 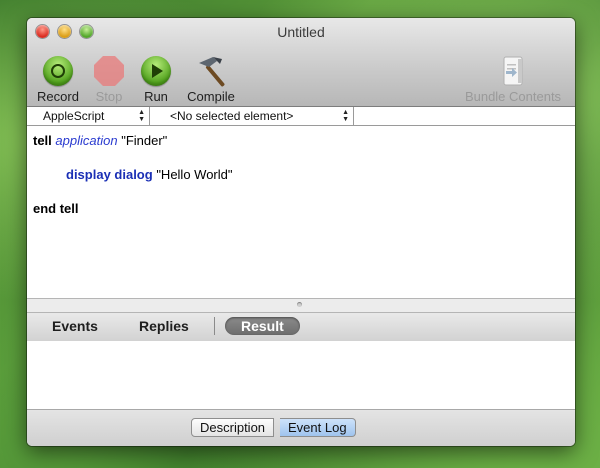 What do you see at coordinates (513, 96) in the screenshot?
I see `bundle-contents-label: Bundle Contents` at bounding box center [513, 96].